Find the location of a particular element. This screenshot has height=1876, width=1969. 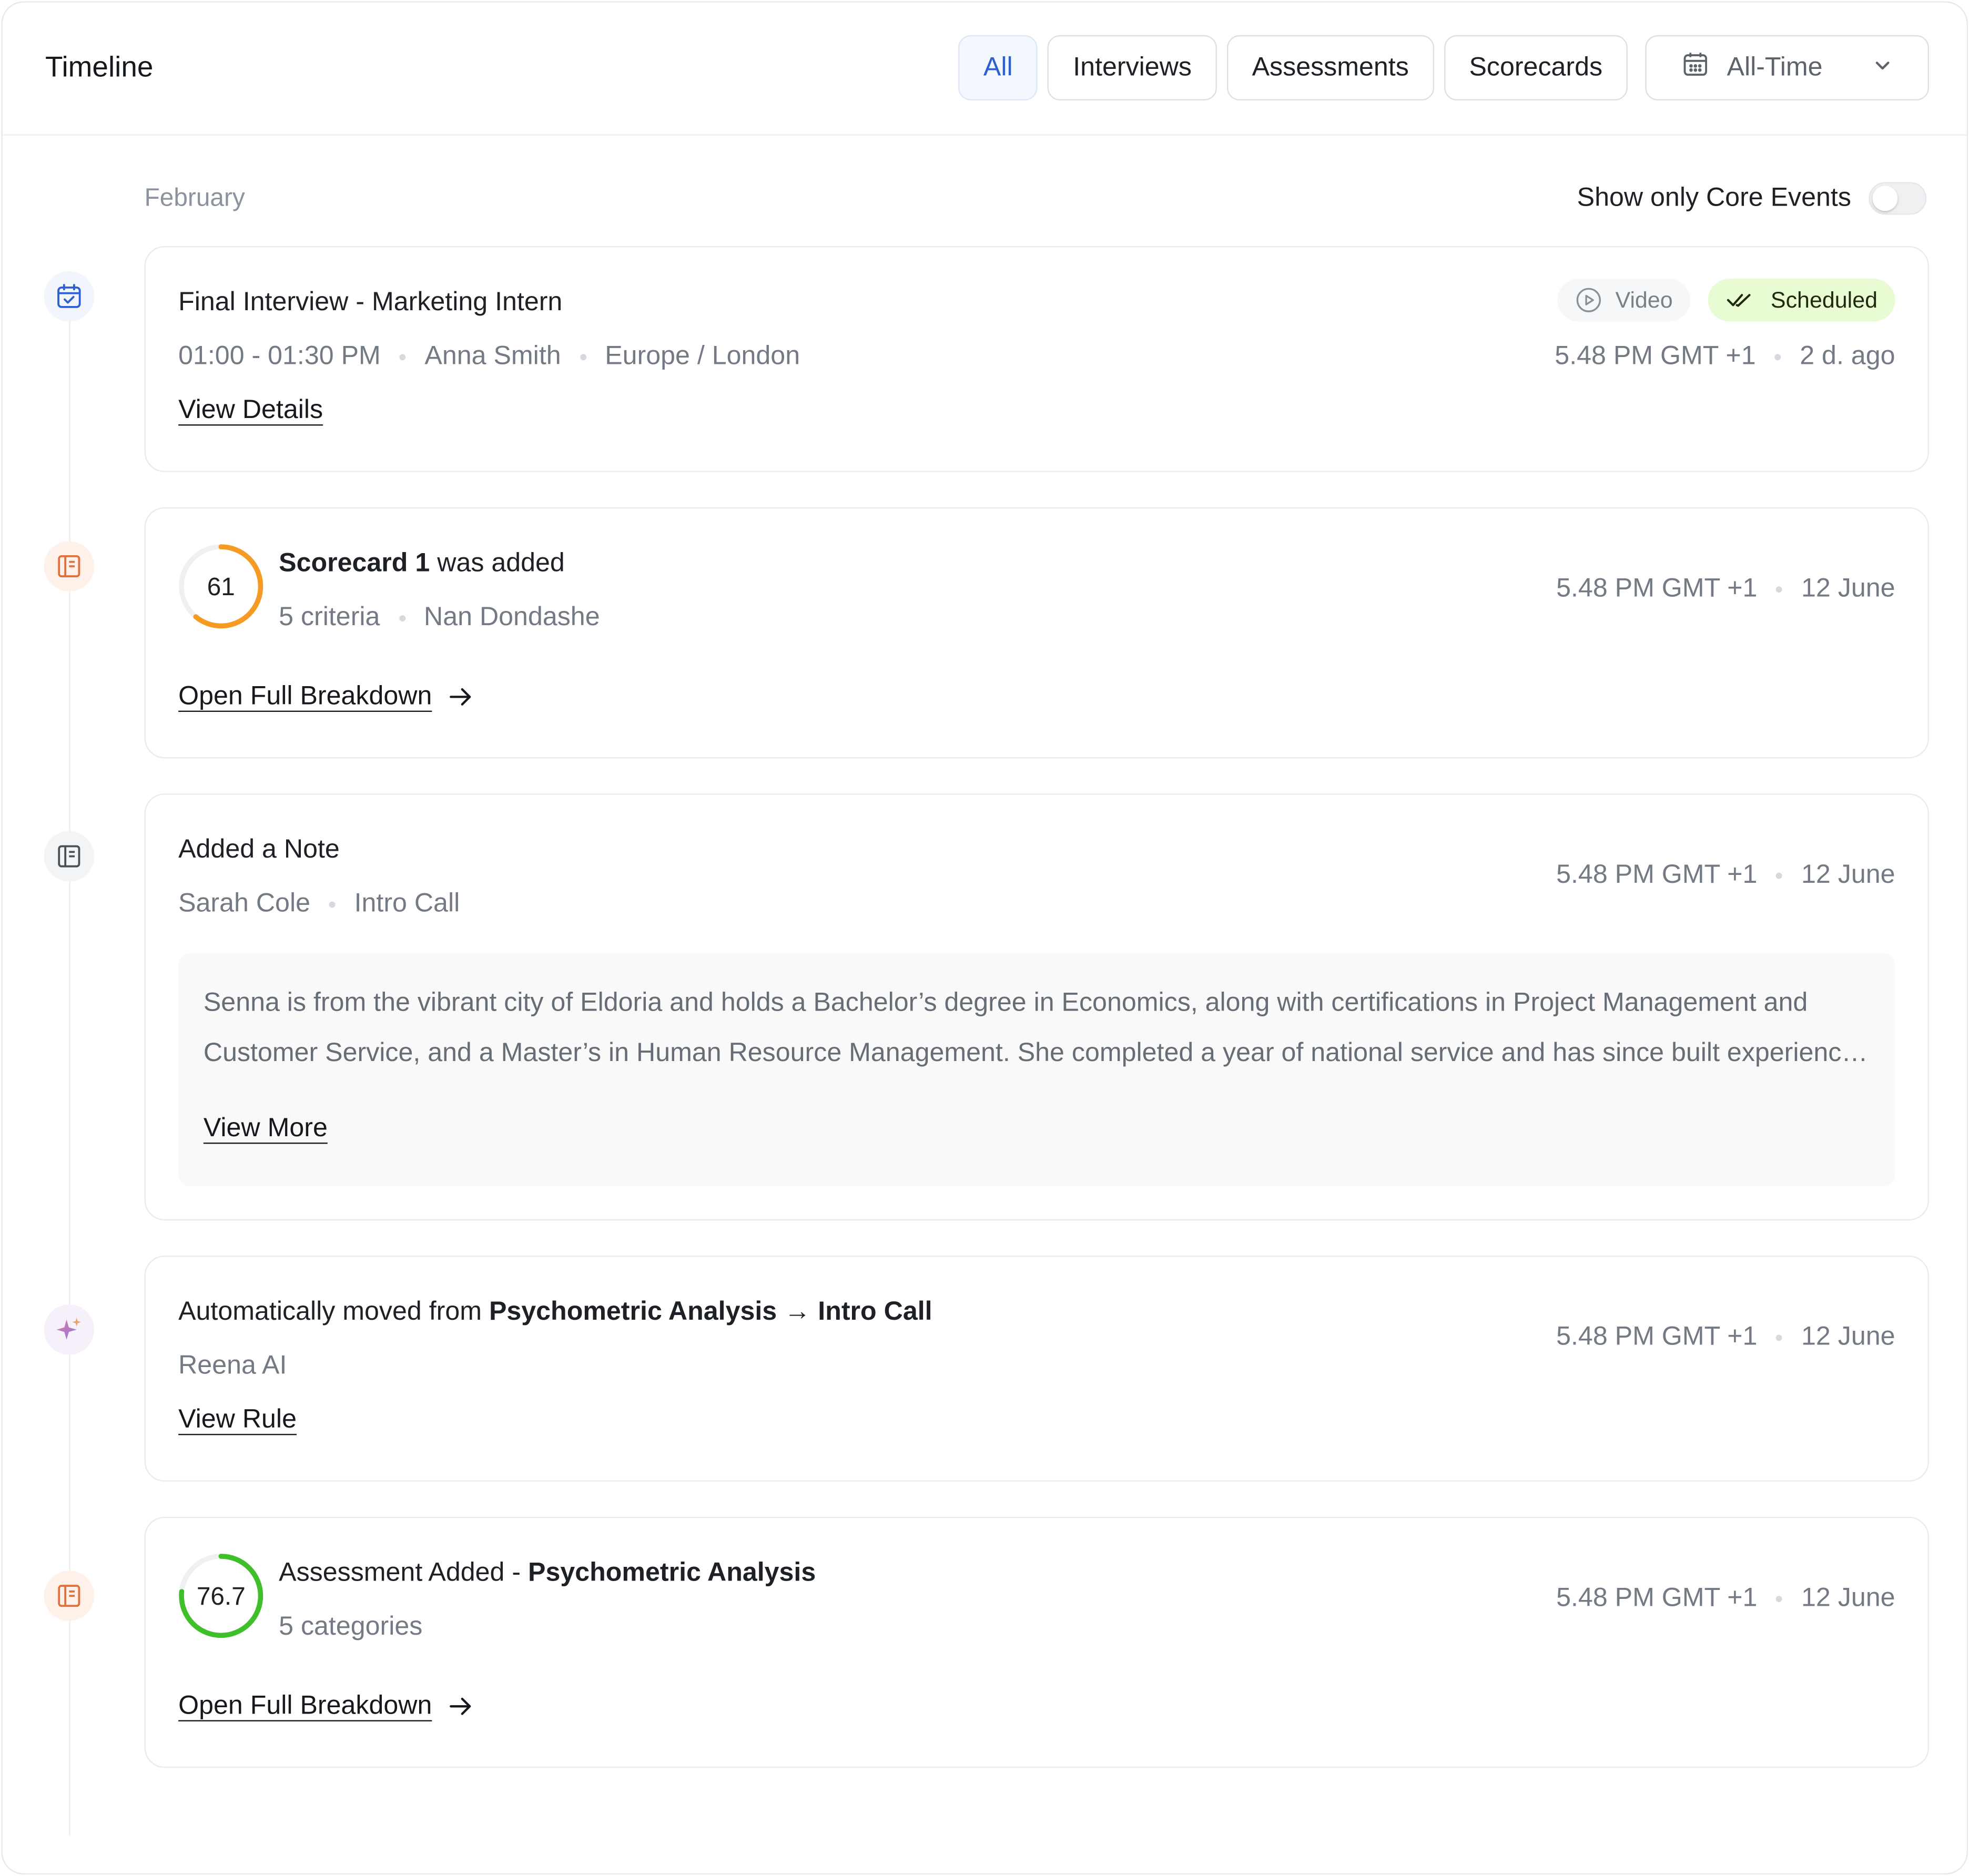

toggle-knob is located at coordinates (1885, 198).